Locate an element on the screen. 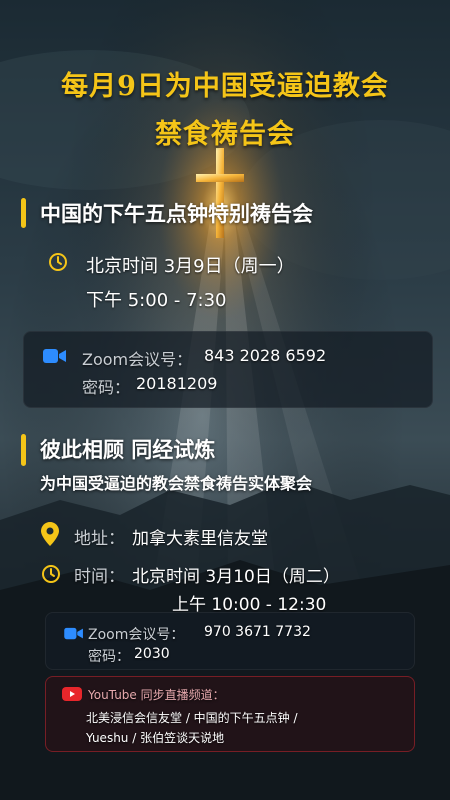 The height and width of the screenshot is (800, 450). section1-time-line2: 下午 5:00 - 7:30 is located at coordinates (156, 300).